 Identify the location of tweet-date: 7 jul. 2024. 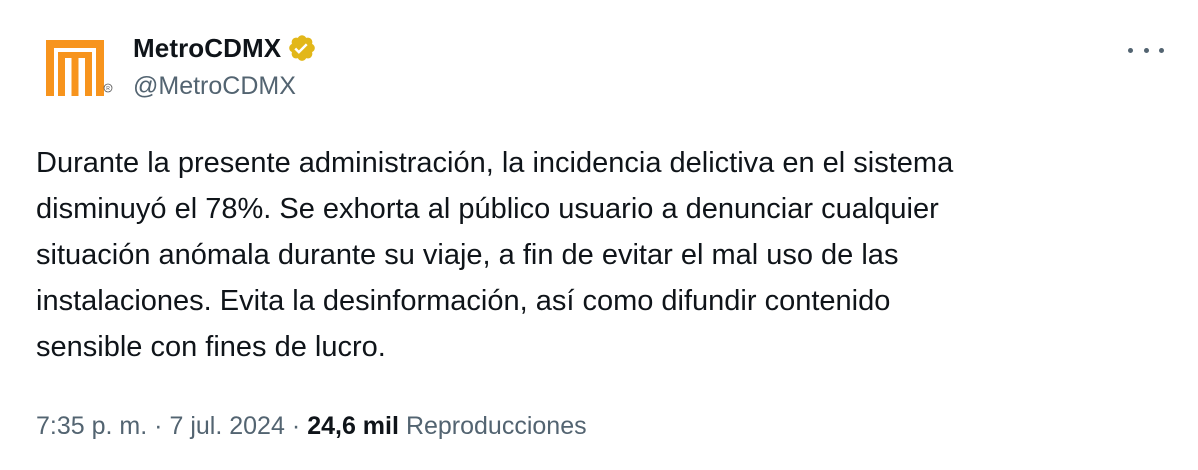
(227, 426).